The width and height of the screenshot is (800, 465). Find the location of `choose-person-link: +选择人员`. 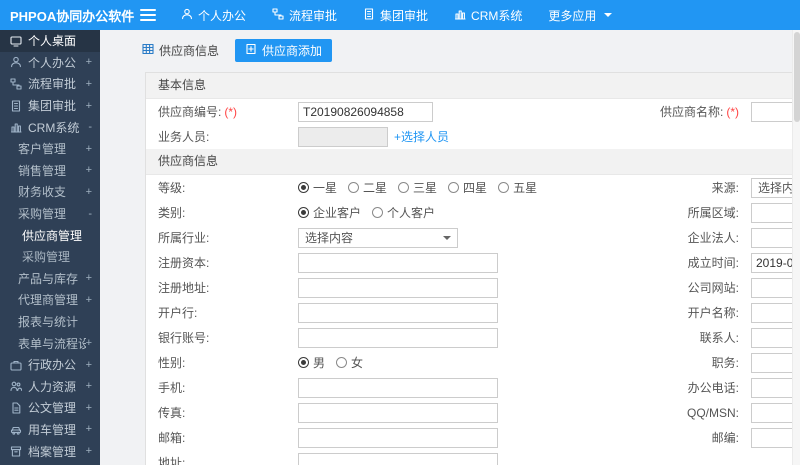

choose-person-link: +选择人员 is located at coordinates (421, 136).